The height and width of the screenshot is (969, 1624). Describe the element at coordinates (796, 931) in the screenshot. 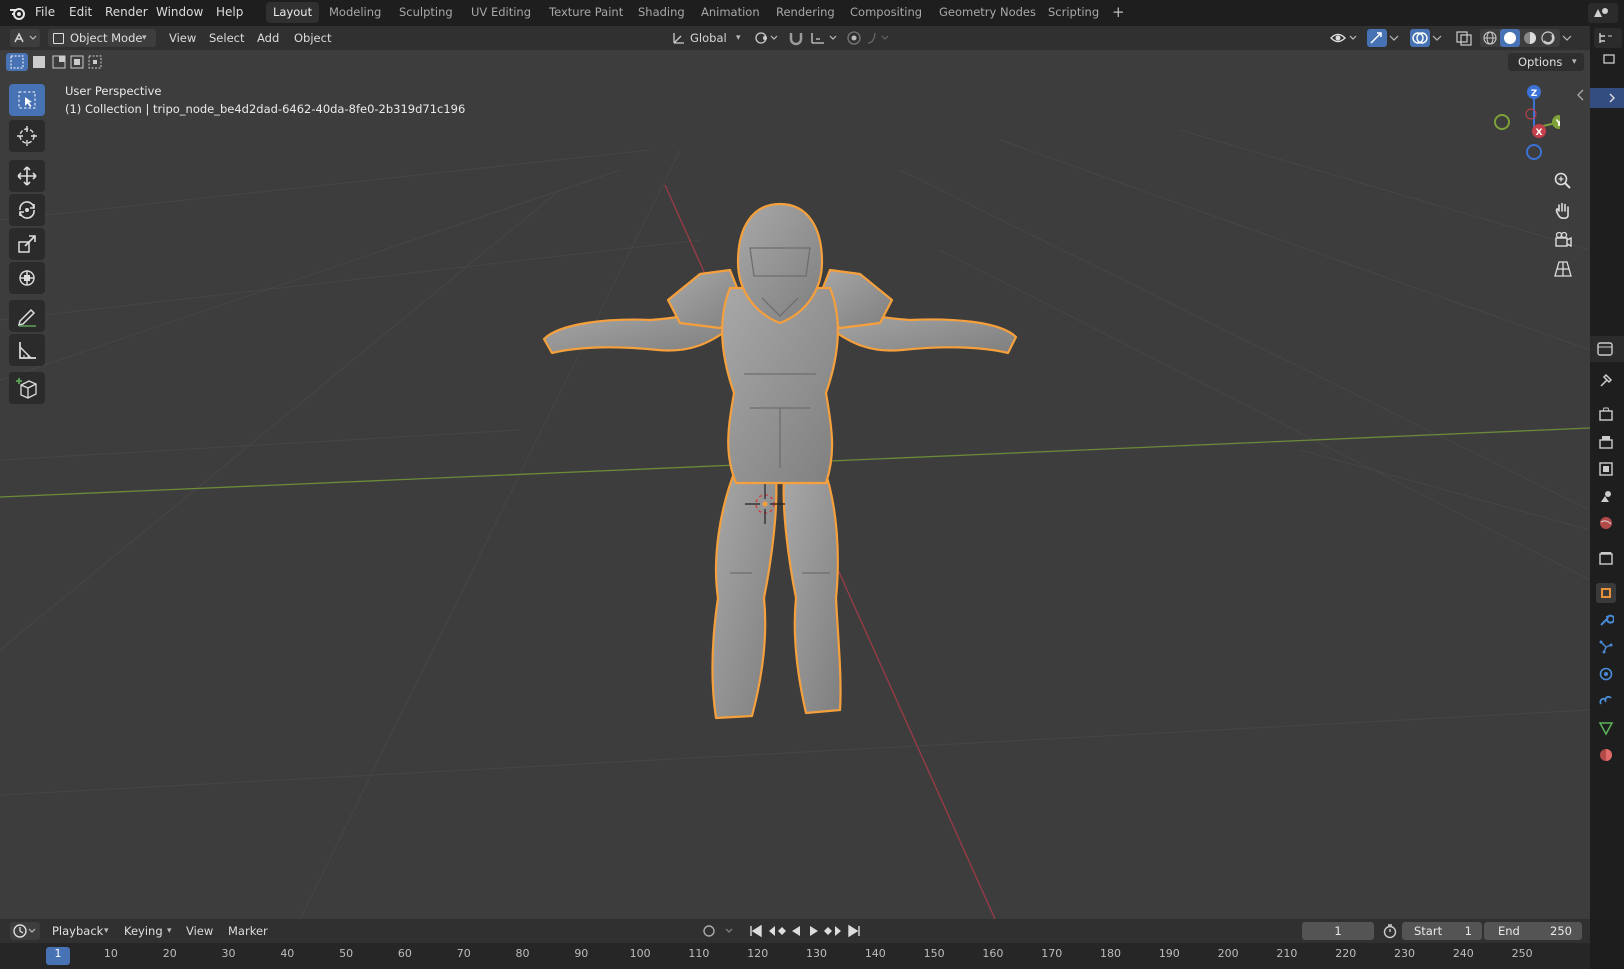

I see `play-reverse-icon` at that location.